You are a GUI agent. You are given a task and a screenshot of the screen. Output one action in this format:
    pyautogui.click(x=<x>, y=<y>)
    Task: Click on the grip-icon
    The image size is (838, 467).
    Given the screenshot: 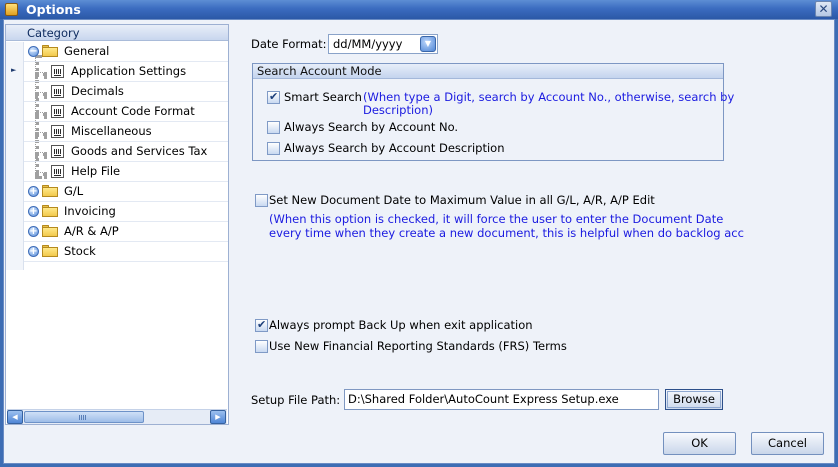 What is the action you would take?
    pyautogui.click(x=83, y=417)
    